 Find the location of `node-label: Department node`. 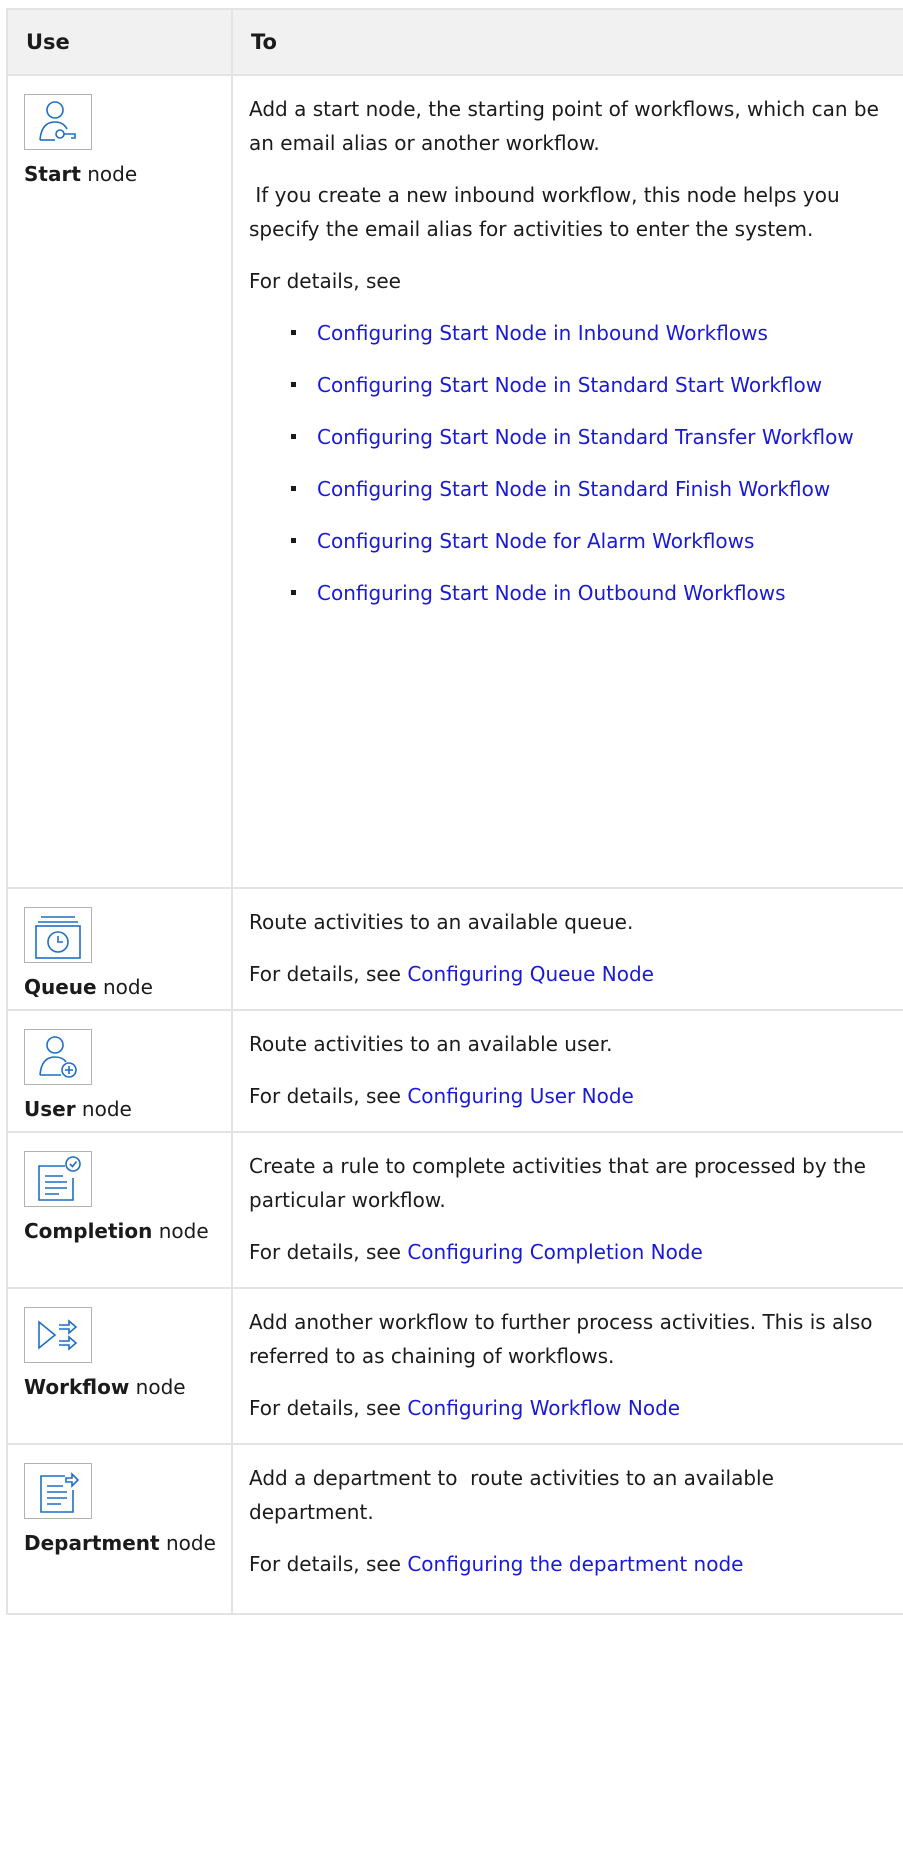

node-label: Department node is located at coordinates (127, 1543).